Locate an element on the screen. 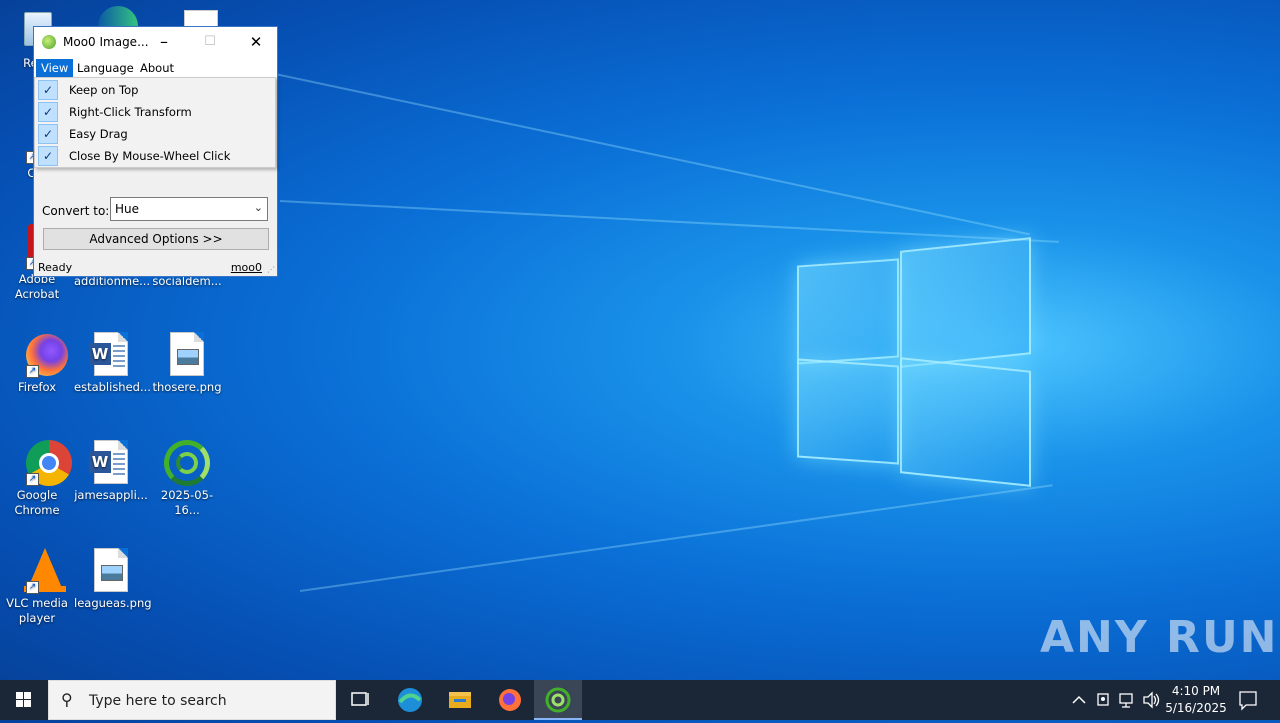  windows-start-icon is located at coordinates (23, 699).